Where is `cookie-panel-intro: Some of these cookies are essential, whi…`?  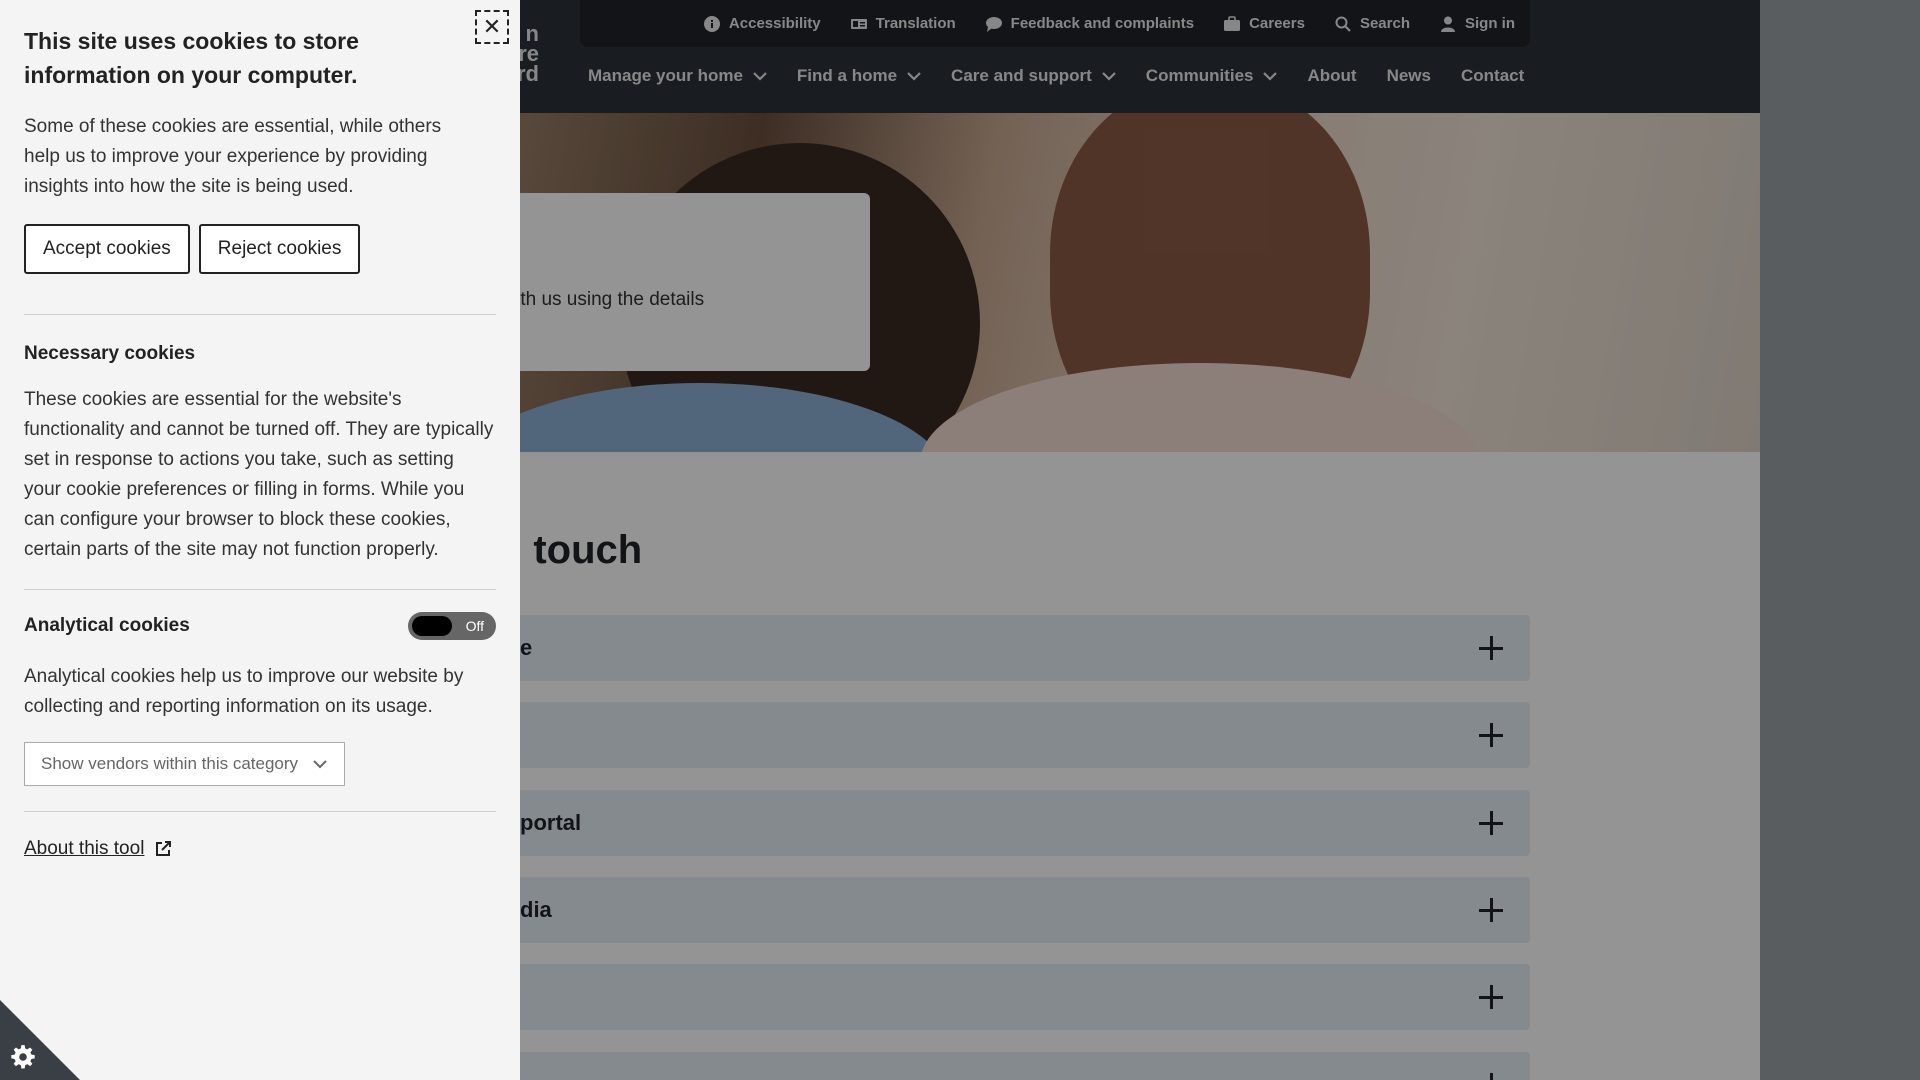 cookie-panel-intro: Some of these cookies are essential, whi… is located at coordinates (233, 156).